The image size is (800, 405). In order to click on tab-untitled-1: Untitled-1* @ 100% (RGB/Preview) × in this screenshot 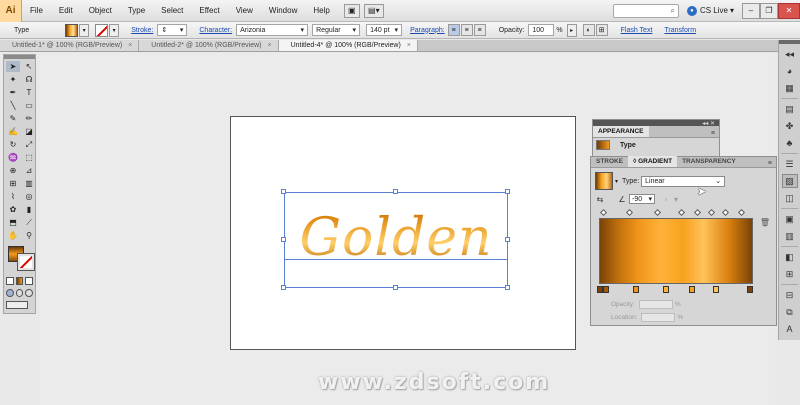, I will do `click(70, 45)`.